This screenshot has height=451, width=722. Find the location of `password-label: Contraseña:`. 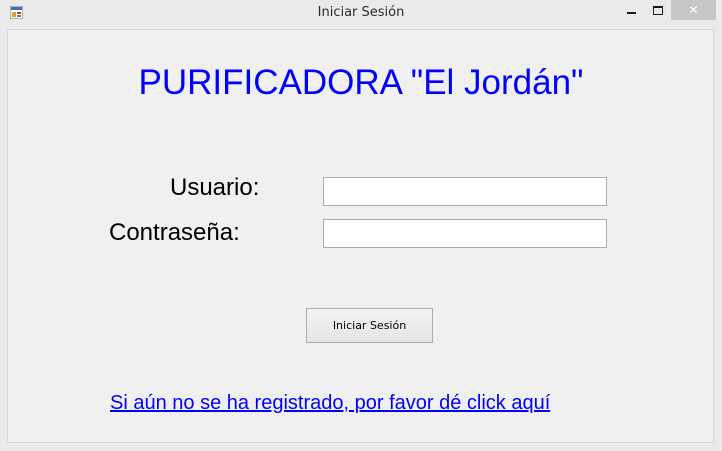

password-label: Contraseña: is located at coordinates (174, 232).